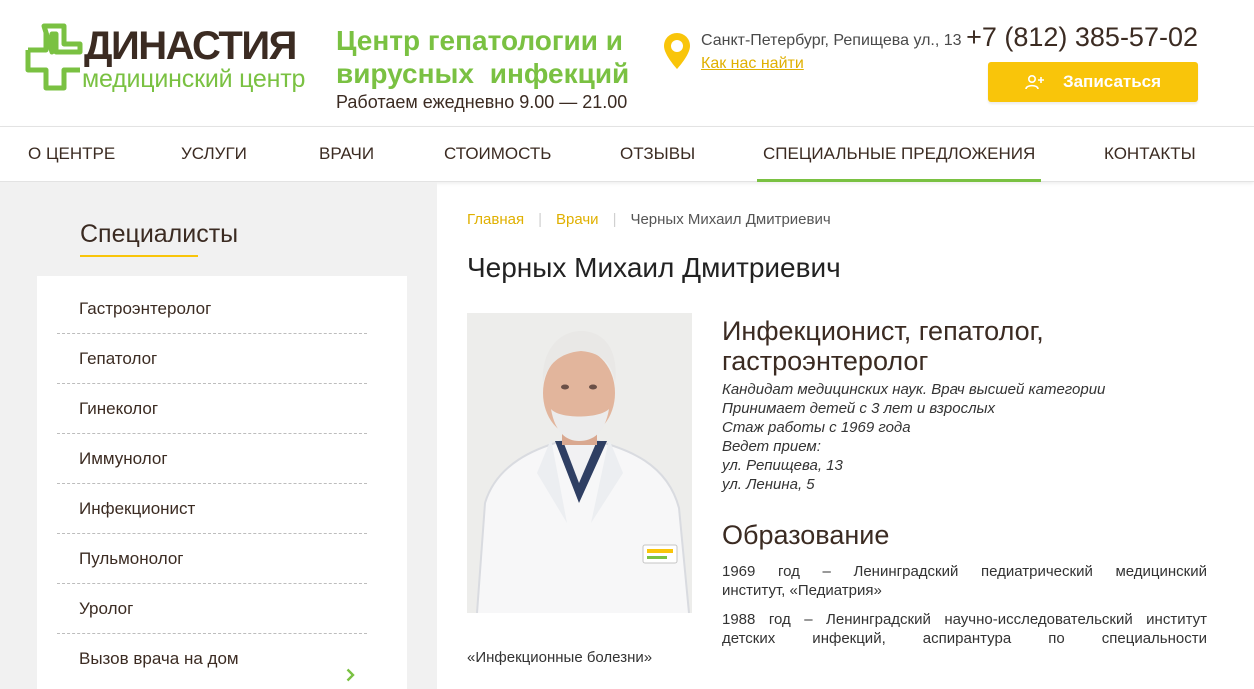 This screenshot has width=1254, height=689. What do you see at coordinates (816, 427) in the screenshot?
I see `info-experience: Стаж работы с 1969 года` at bounding box center [816, 427].